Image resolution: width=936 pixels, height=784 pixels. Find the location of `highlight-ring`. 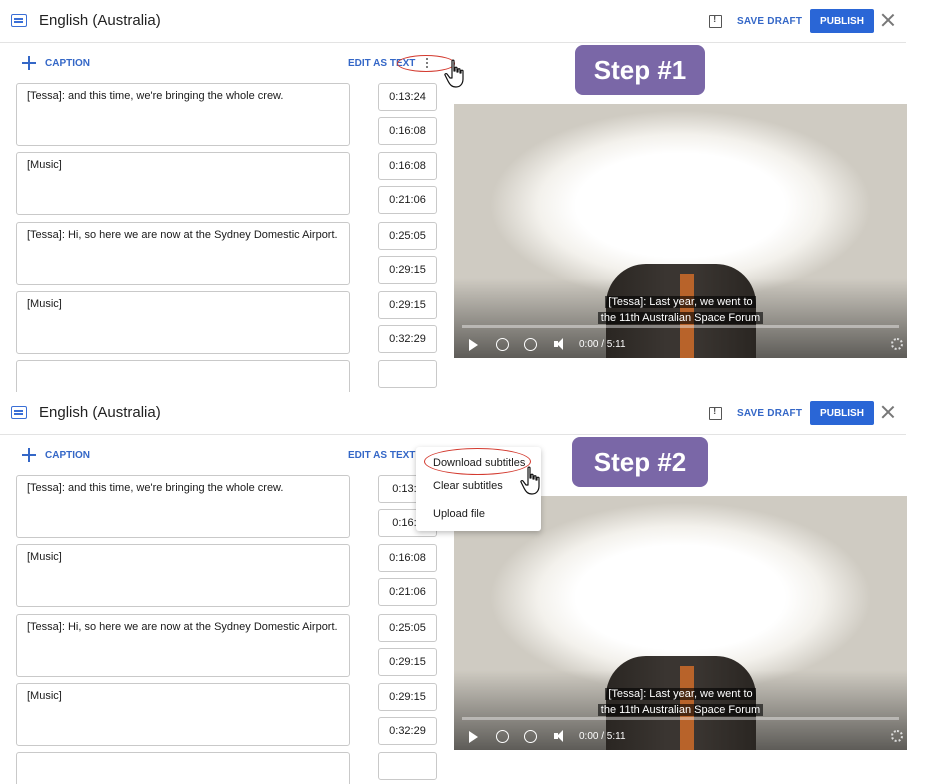

highlight-ring is located at coordinates (477, 461).